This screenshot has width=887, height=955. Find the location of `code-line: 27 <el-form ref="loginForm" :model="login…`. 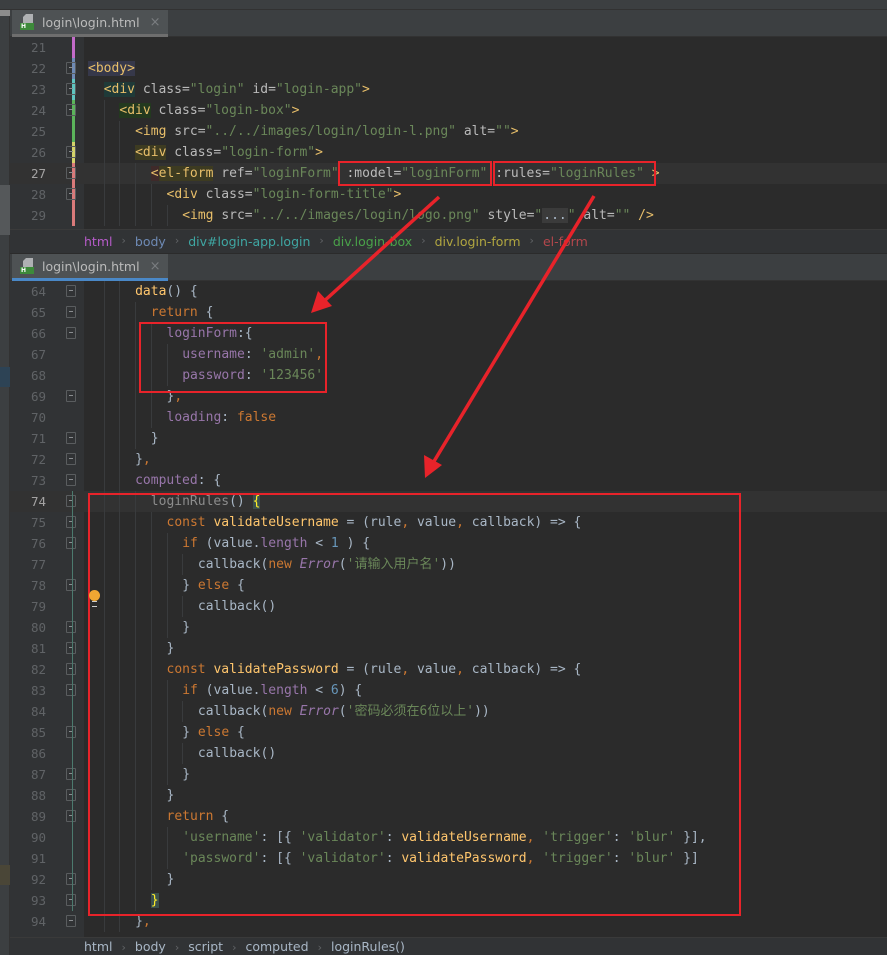

code-line: 27 <el-form ref="loginForm" :model="login… is located at coordinates (448, 173).